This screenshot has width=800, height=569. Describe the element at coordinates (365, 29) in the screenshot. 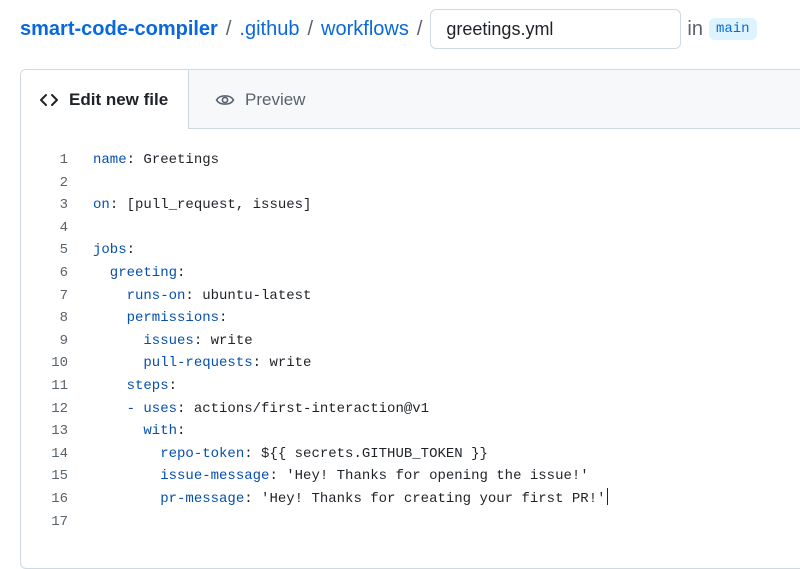

I see `workflows-folder-link: workflows` at that location.